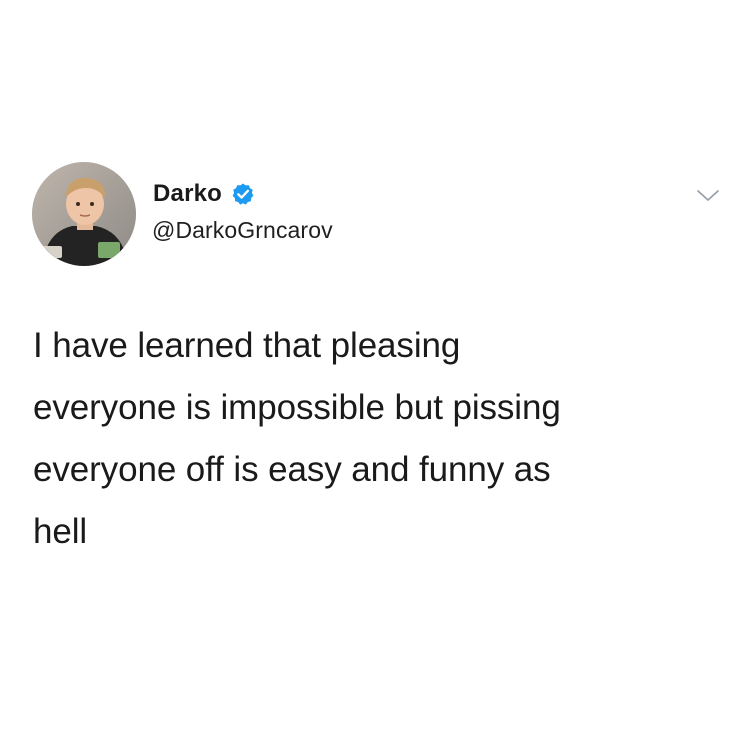  Describe the element at coordinates (242, 230) in the screenshot. I see `author-handle: @DarkoGrncarov` at that location.